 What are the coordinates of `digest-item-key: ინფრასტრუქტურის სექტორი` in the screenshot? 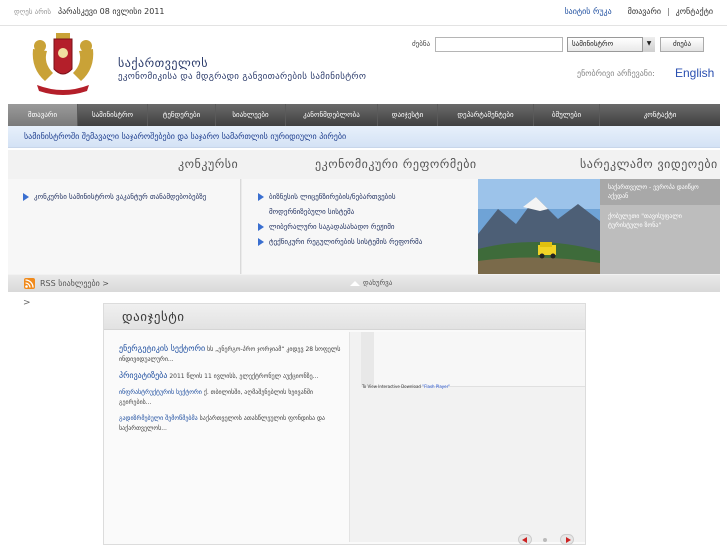 It's located at (160, 392).